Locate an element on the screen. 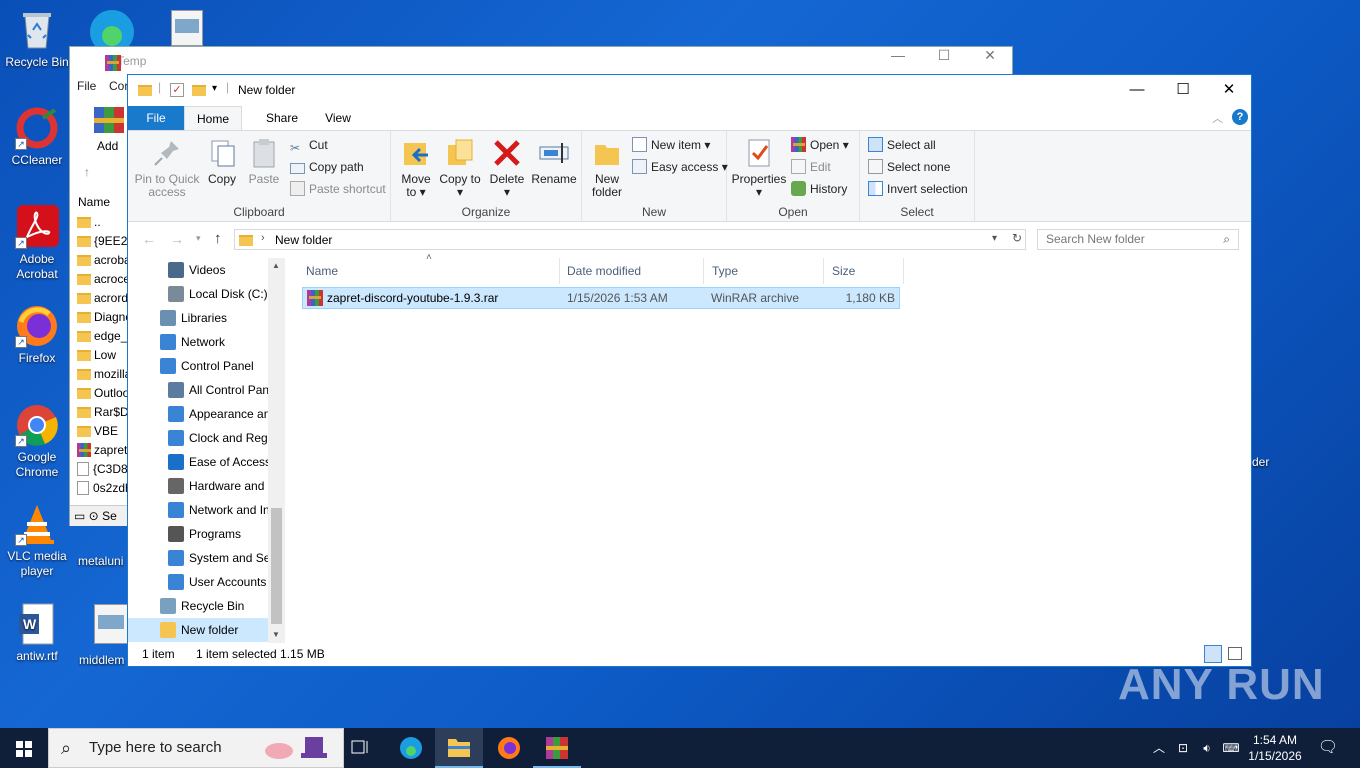  new-folder-button: New folder is located at coordinates (607, 168).